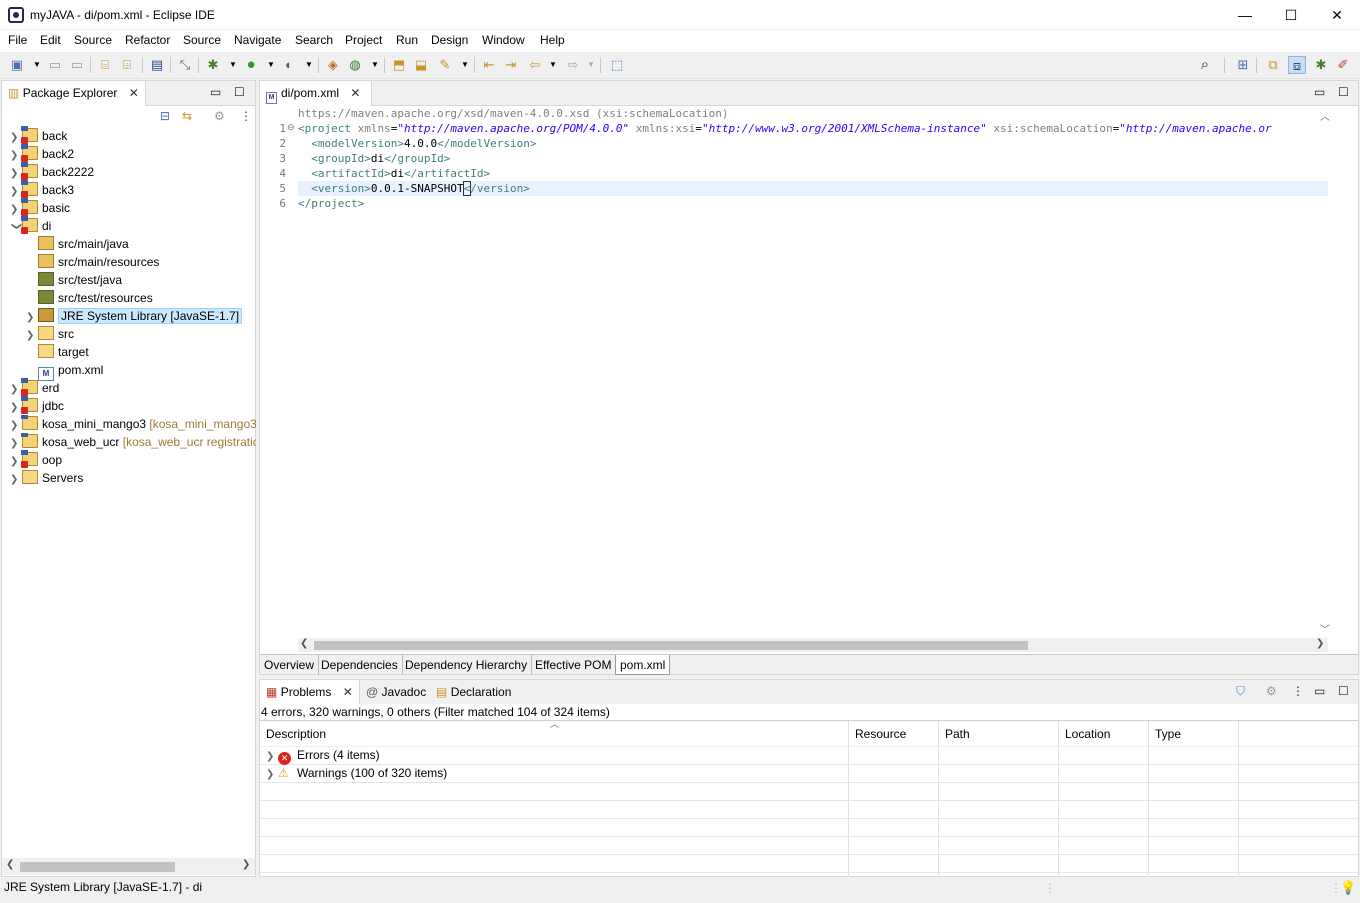  Describe the element at coordinates (535, 65) in the screenshot. I see `back-icon: ⇦` at that location.